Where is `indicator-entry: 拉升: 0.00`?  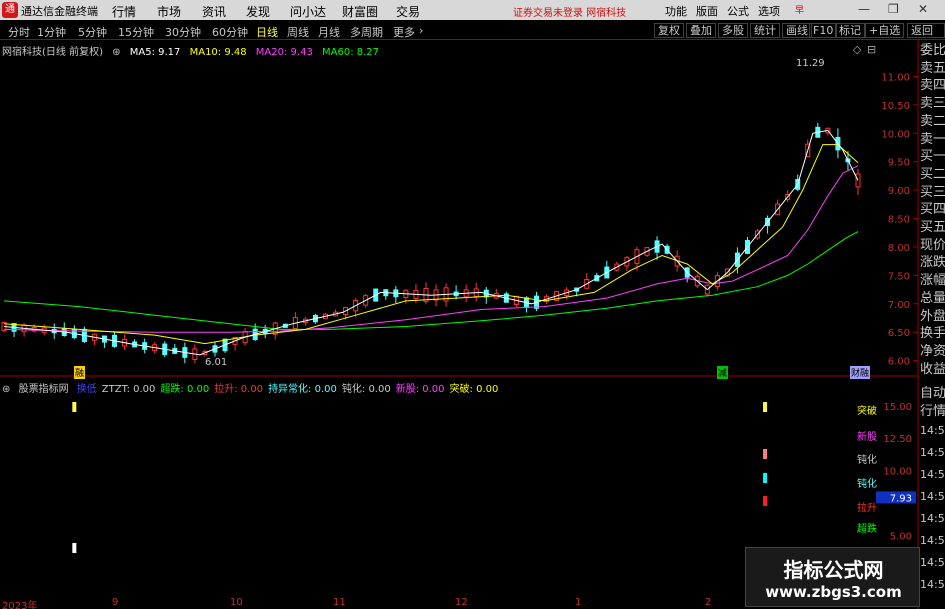 indicator-entry: 拉升: 0.00 is located at coordinates (239, 389).